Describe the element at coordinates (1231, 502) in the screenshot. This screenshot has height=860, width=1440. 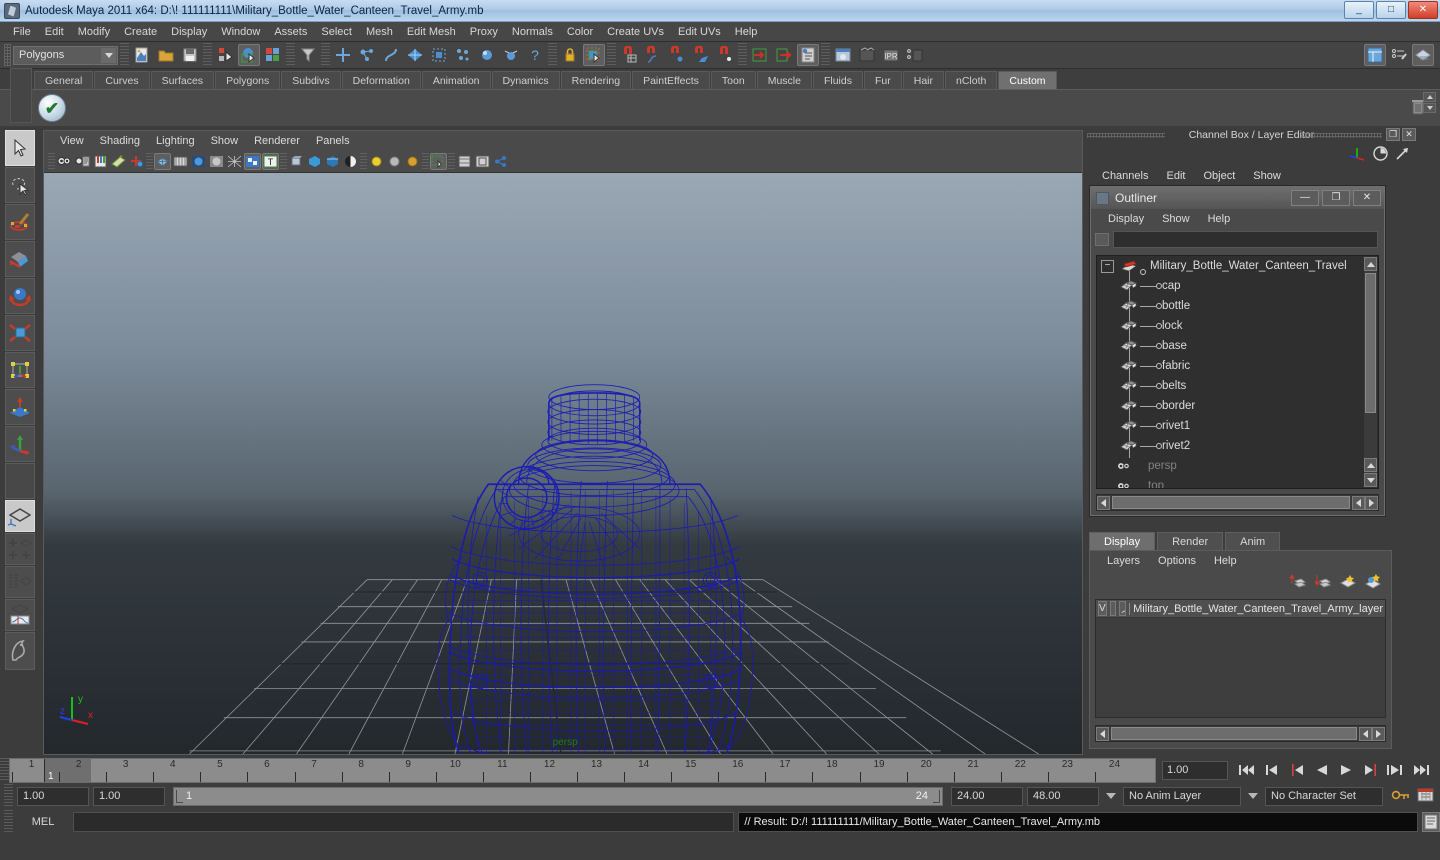
I see `hscroll-thumb` at that location.